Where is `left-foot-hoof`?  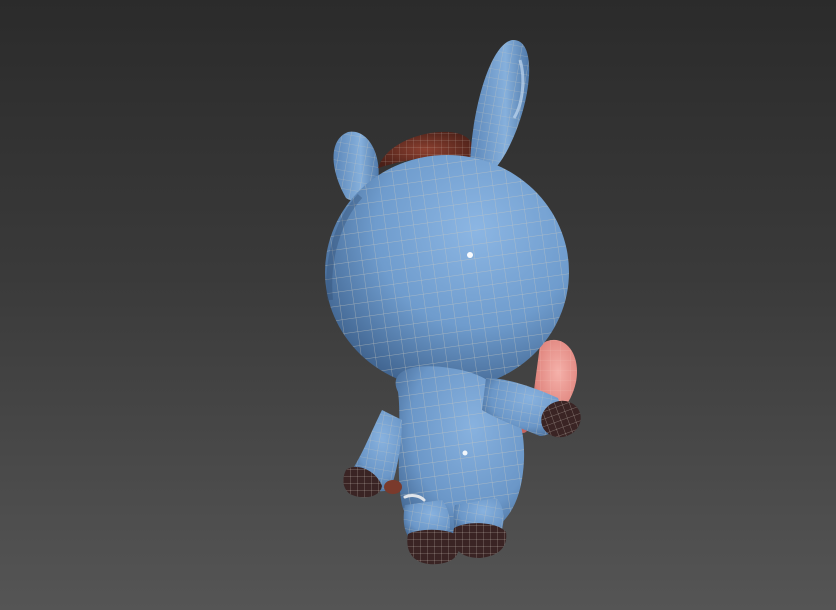 left-foot-hoof is located at coordinates (433, 547).